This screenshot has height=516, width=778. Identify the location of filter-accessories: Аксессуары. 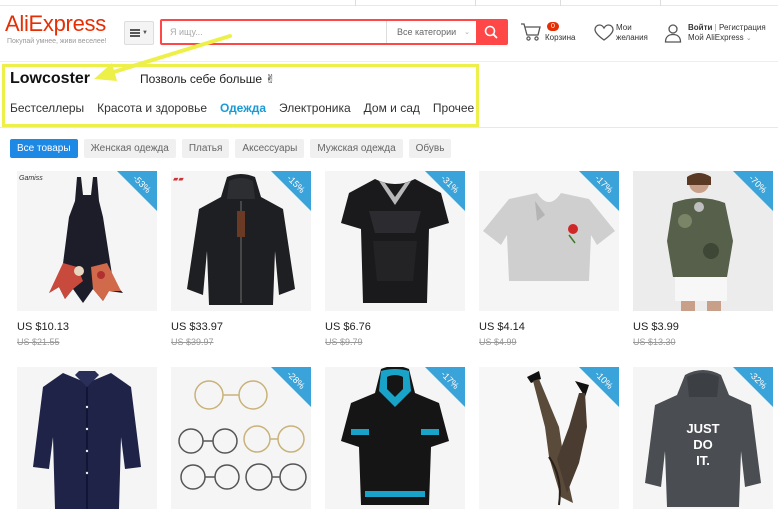
(270, 148).